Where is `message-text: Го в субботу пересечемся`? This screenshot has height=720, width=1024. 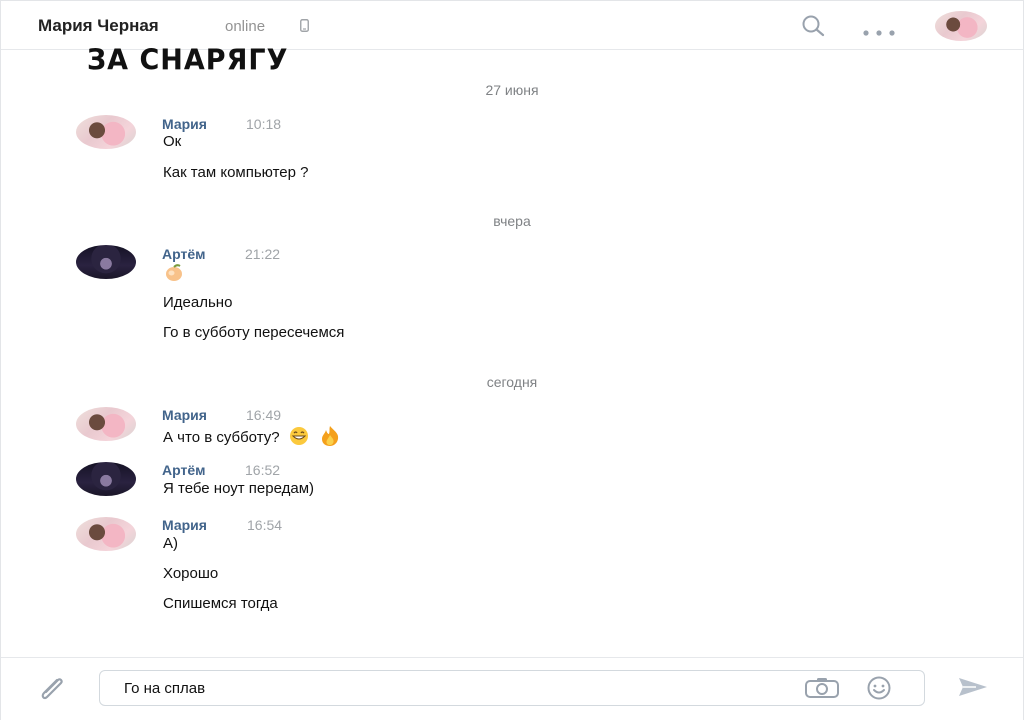
message-text: Го в субботу пересечемся is located at coordinates (254, 332).